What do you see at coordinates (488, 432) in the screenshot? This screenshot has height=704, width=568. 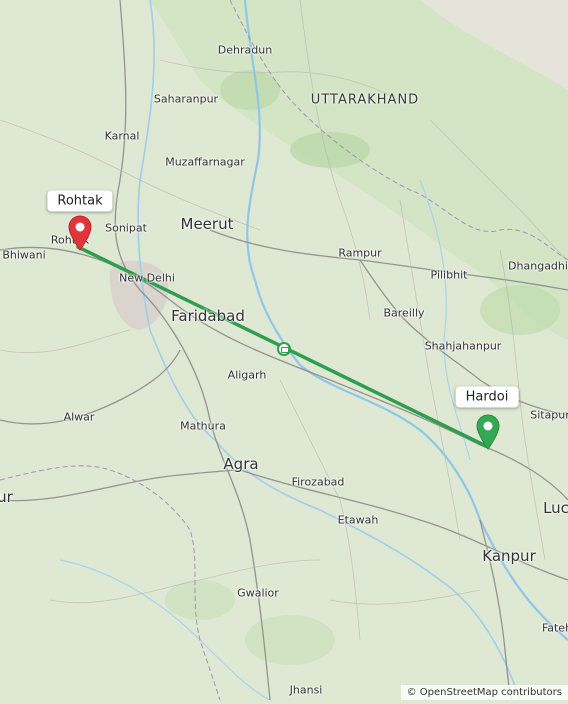 I see `destination-marker-icon` at bounding box center [488, 432].